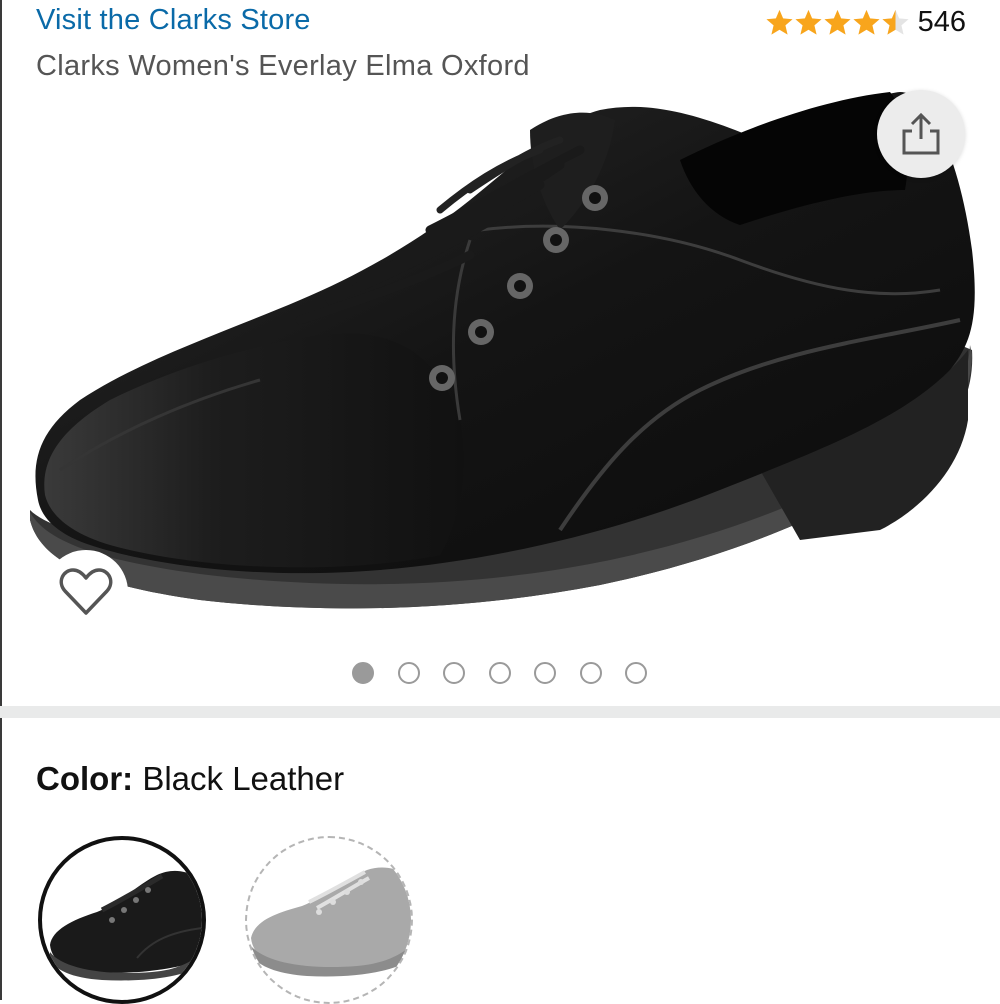 The width and height of the screenshot is (1000, 1004). I want to click on heart-icon, so click(86, 591).